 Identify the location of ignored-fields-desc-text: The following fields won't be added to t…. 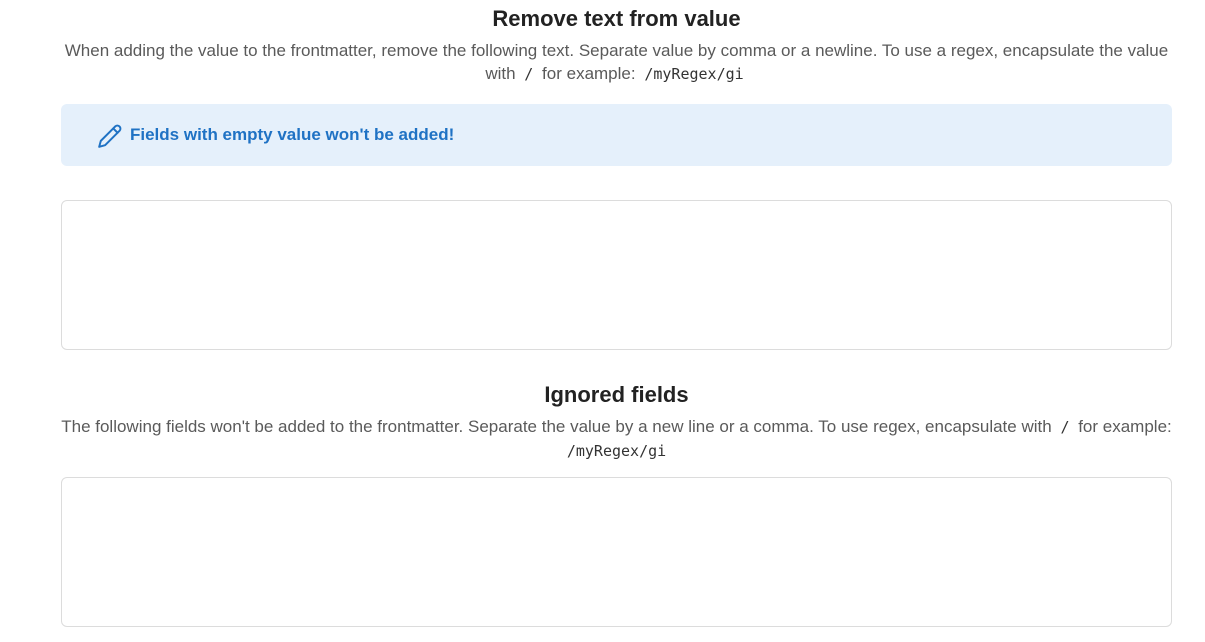
(556, 426).